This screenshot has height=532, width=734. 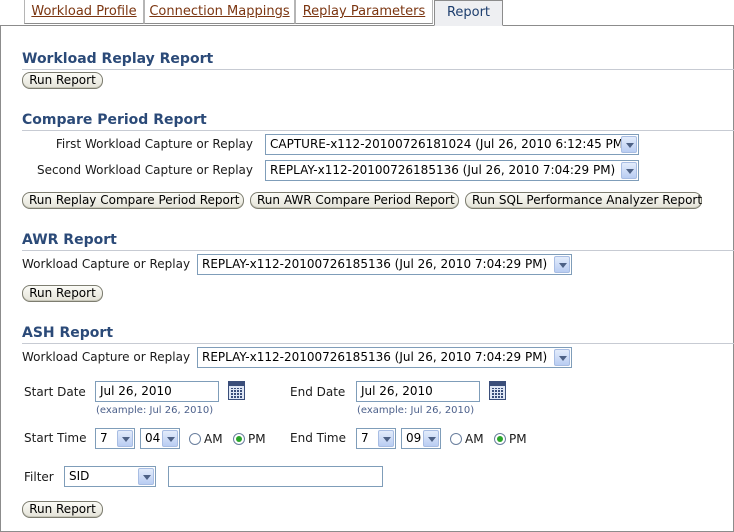 What do you see at coordinates (213, 439) in the screenshot?
I see `start-am-label: AM` at bounding box center [213, 439].